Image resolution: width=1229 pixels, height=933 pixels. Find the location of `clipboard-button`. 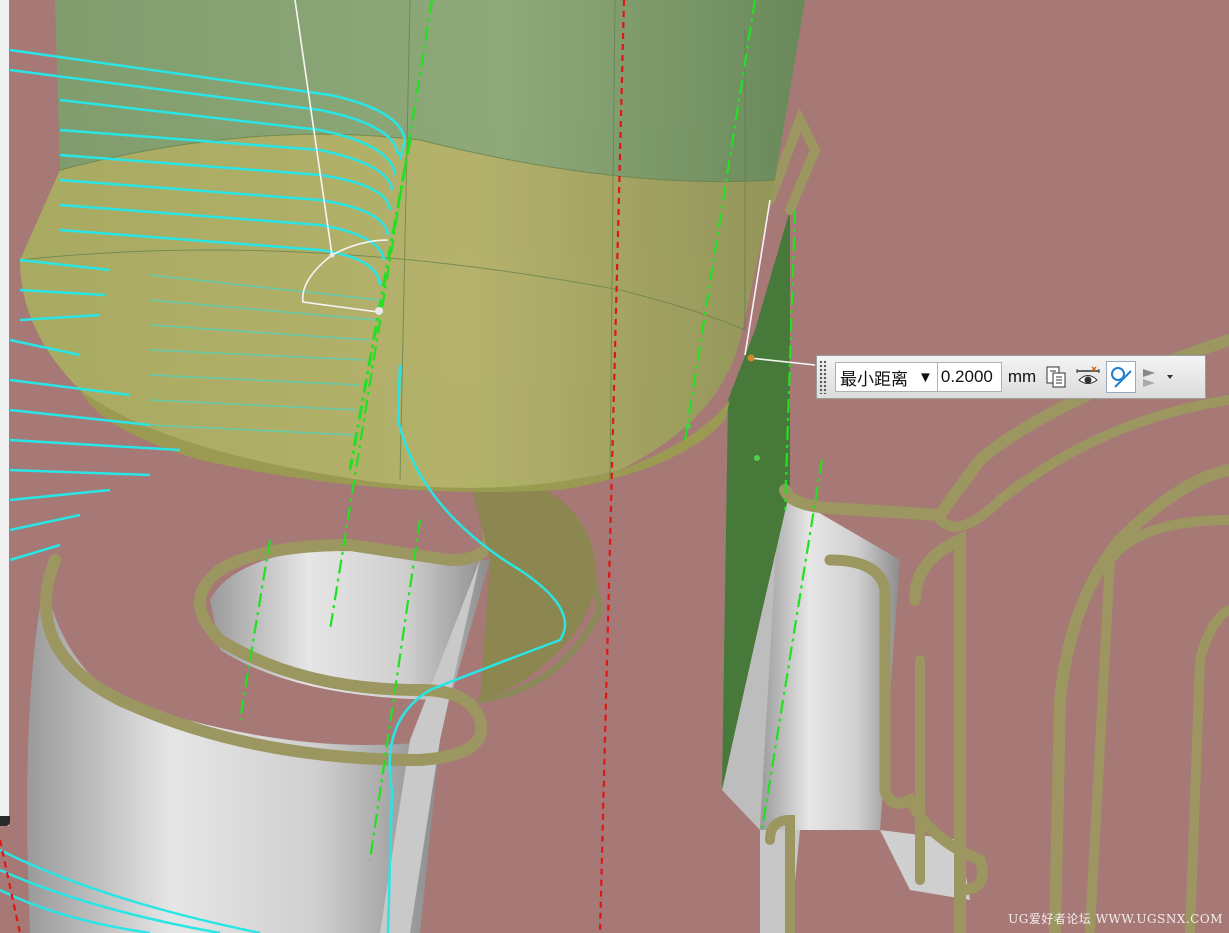

clipboard-button is located at coordinates (1056, 377).